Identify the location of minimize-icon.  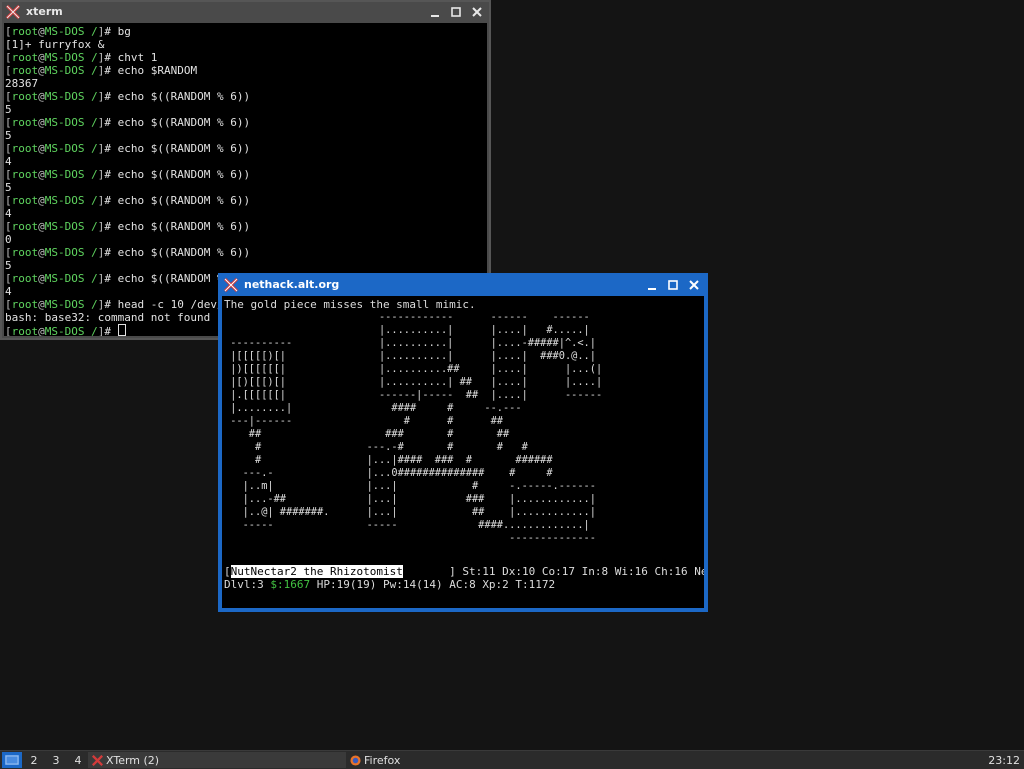
(652, 288).